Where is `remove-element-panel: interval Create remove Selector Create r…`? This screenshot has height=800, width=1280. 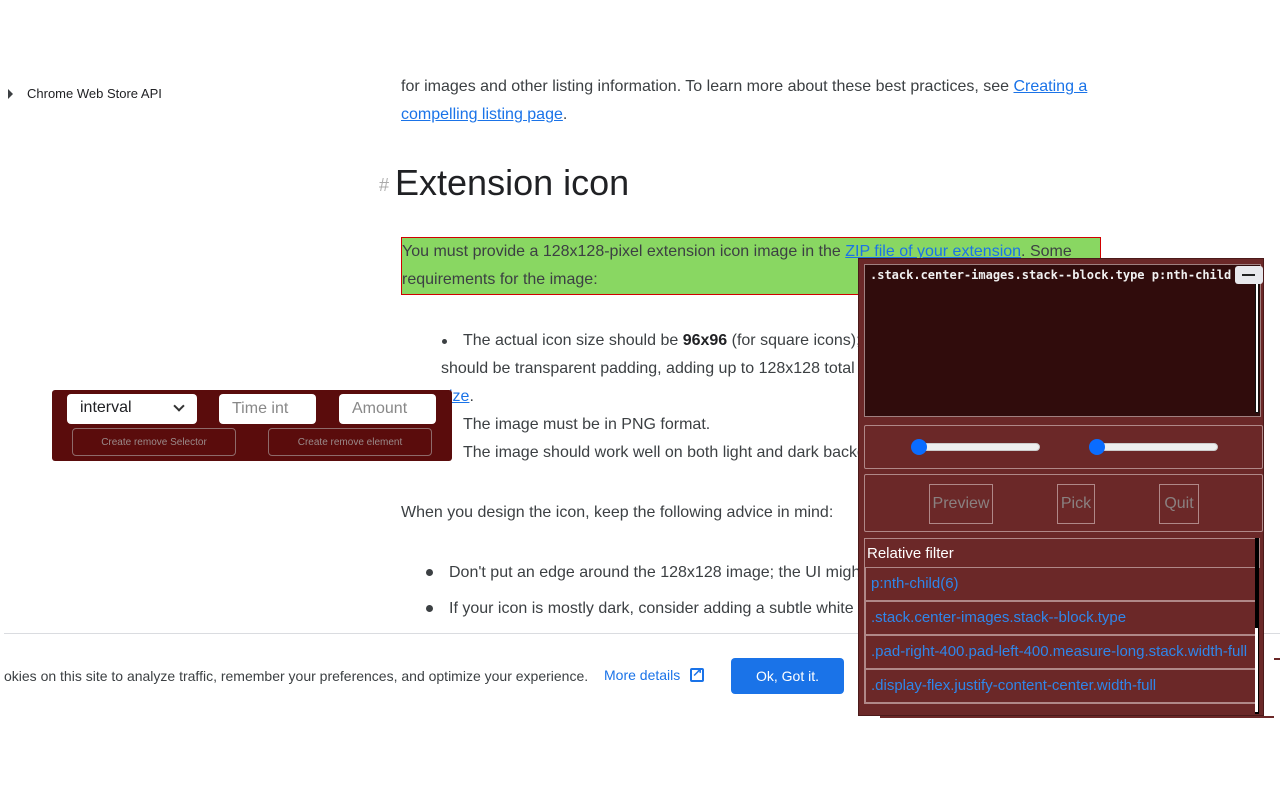 remove-element-panel: interval Create remove Selector Create r… is located at coordinates (252, 425).